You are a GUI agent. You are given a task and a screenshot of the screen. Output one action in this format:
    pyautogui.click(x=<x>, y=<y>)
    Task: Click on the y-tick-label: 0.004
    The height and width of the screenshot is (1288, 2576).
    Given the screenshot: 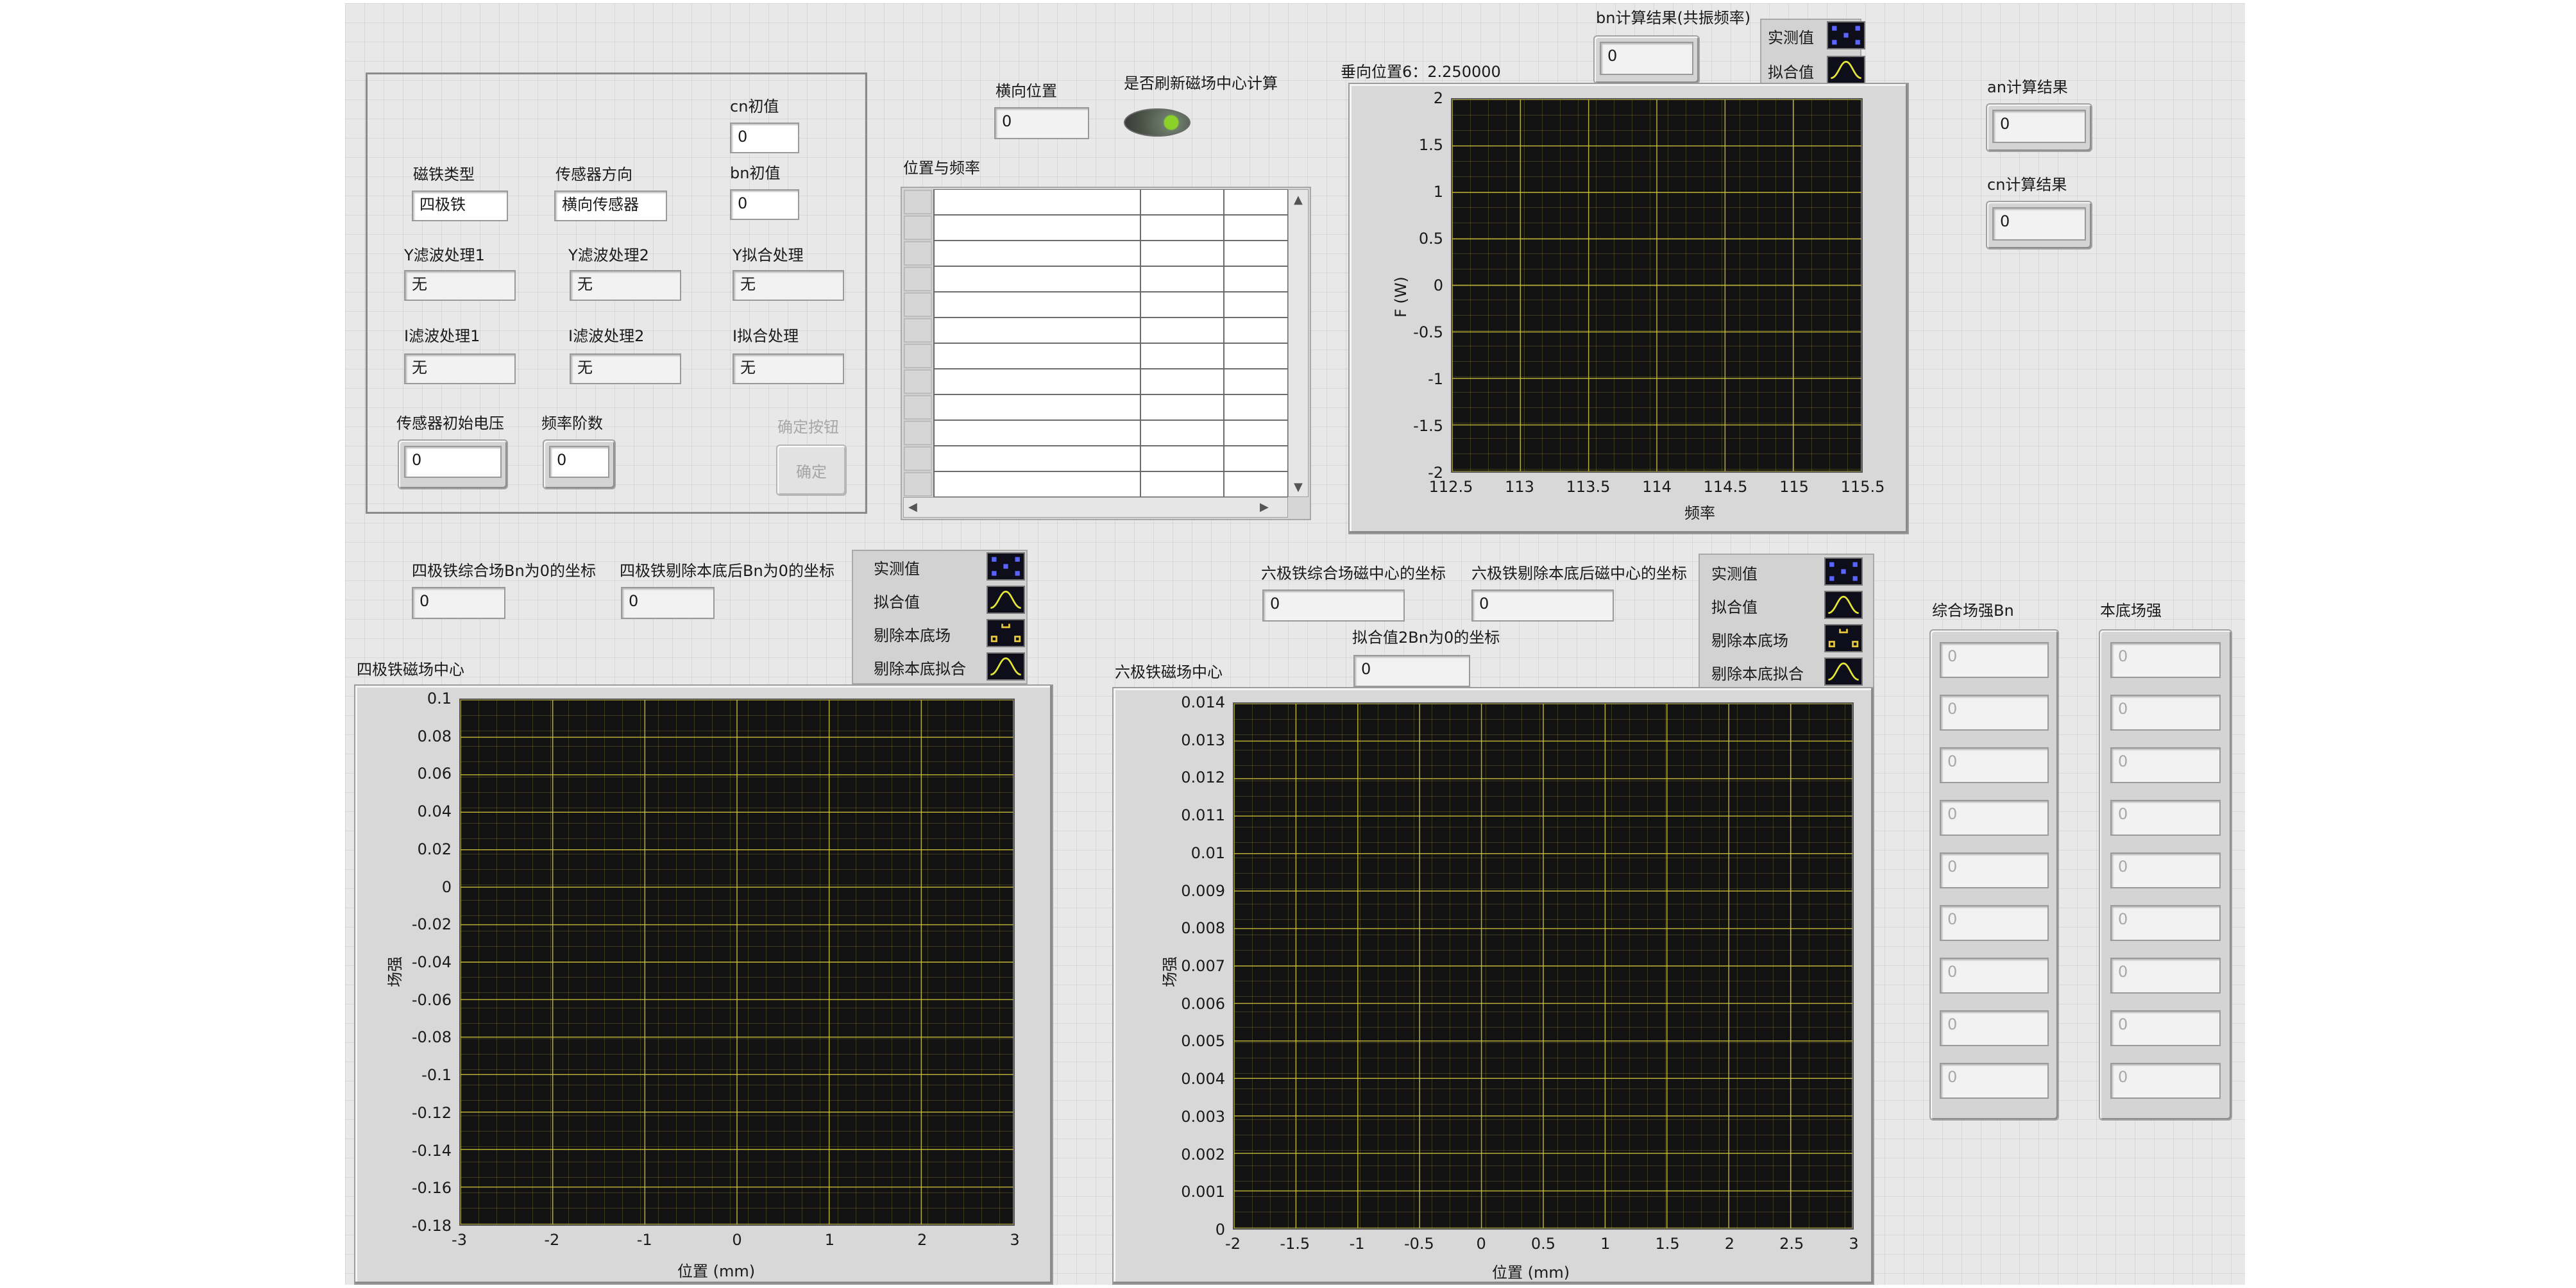 What is the action you would take?
    pyautogui.click(x=1203, y=1079)
    